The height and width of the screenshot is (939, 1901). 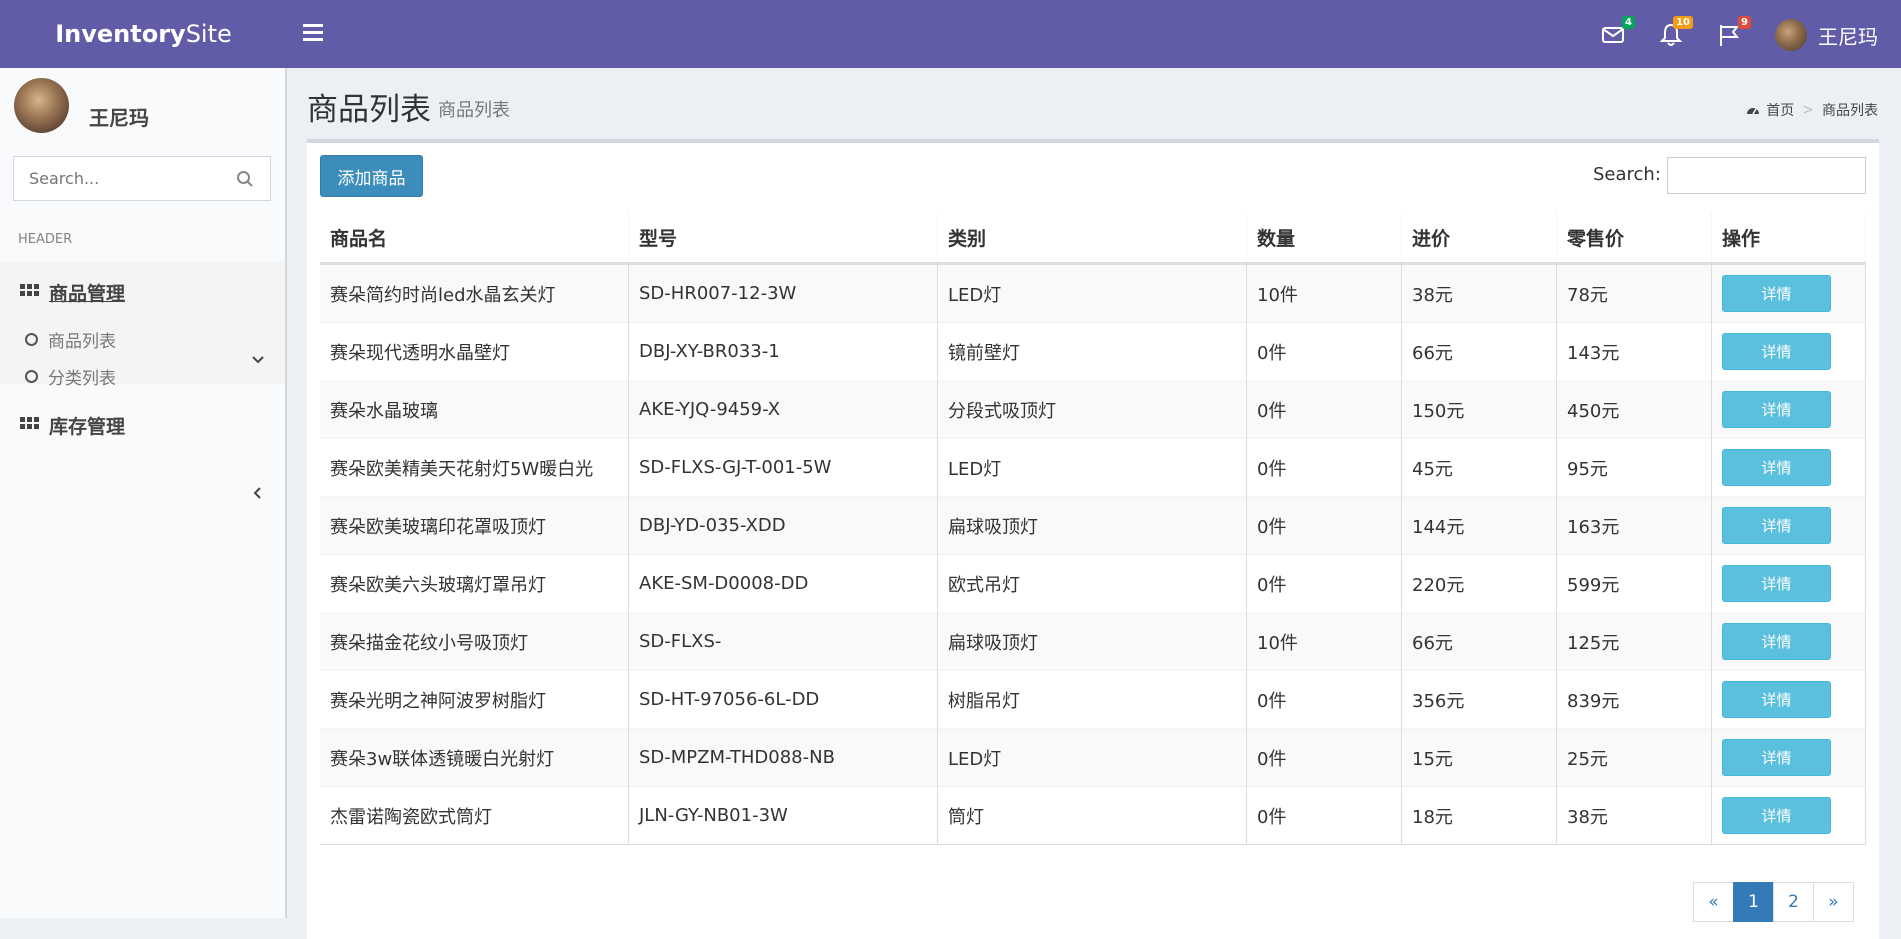 What do you see at coordinates (1634, 409) in the screenshot?
I see `table-cell: 450元` at bounding box center [1634, 409].